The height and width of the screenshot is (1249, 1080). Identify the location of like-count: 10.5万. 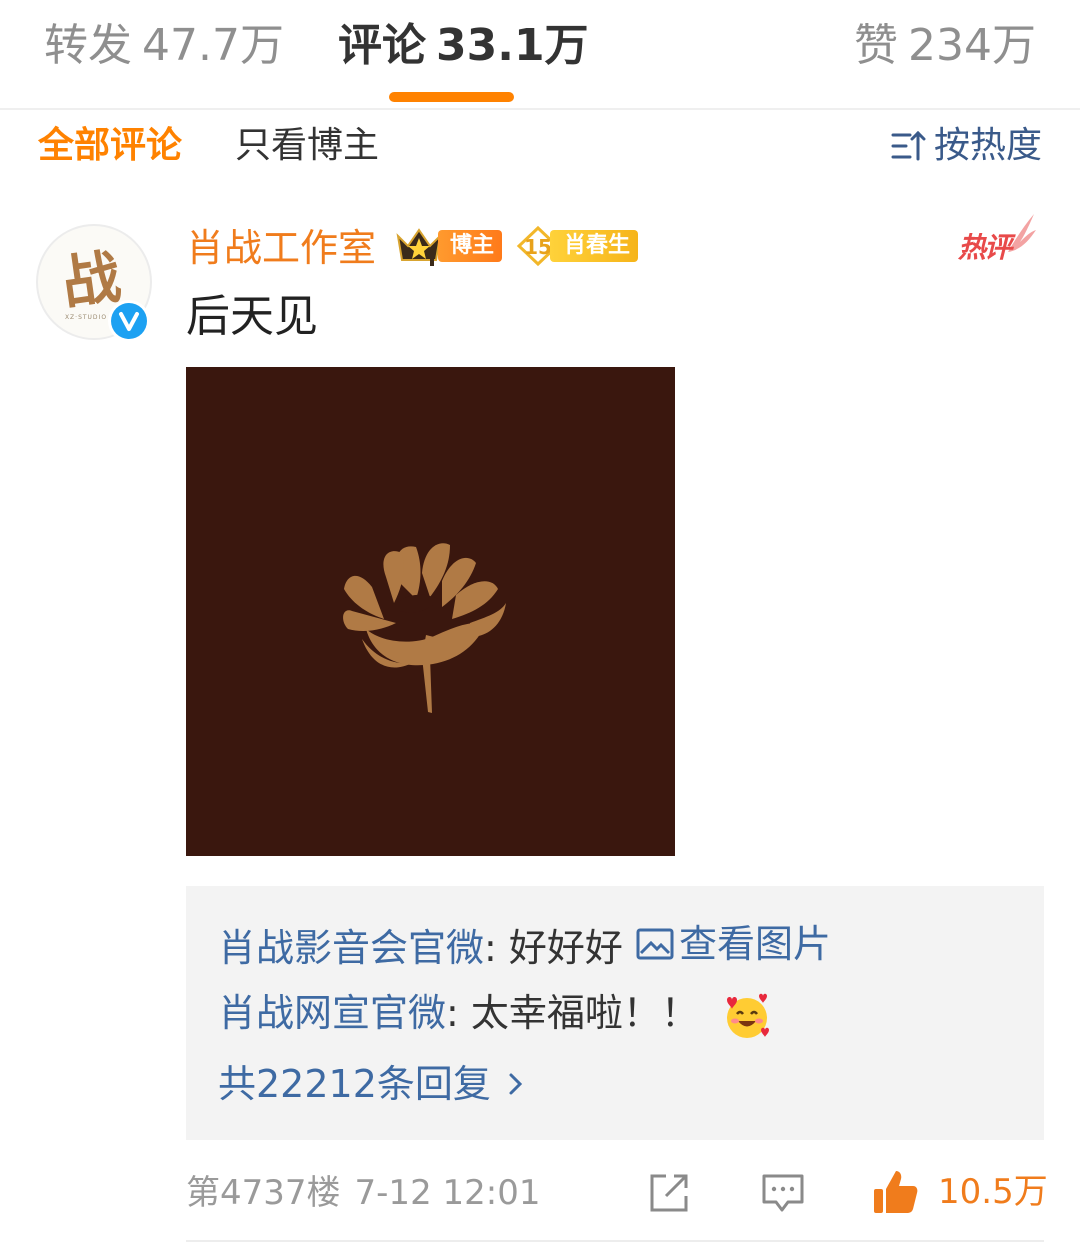
(993, 1192).